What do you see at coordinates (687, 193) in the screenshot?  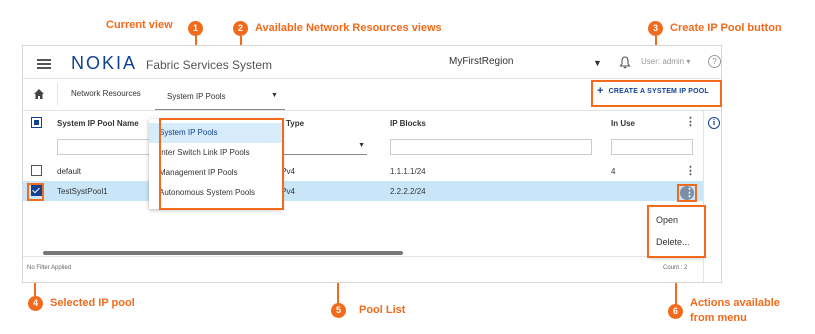 I see `highlight-actions-button` at bounding box center [687, 193].